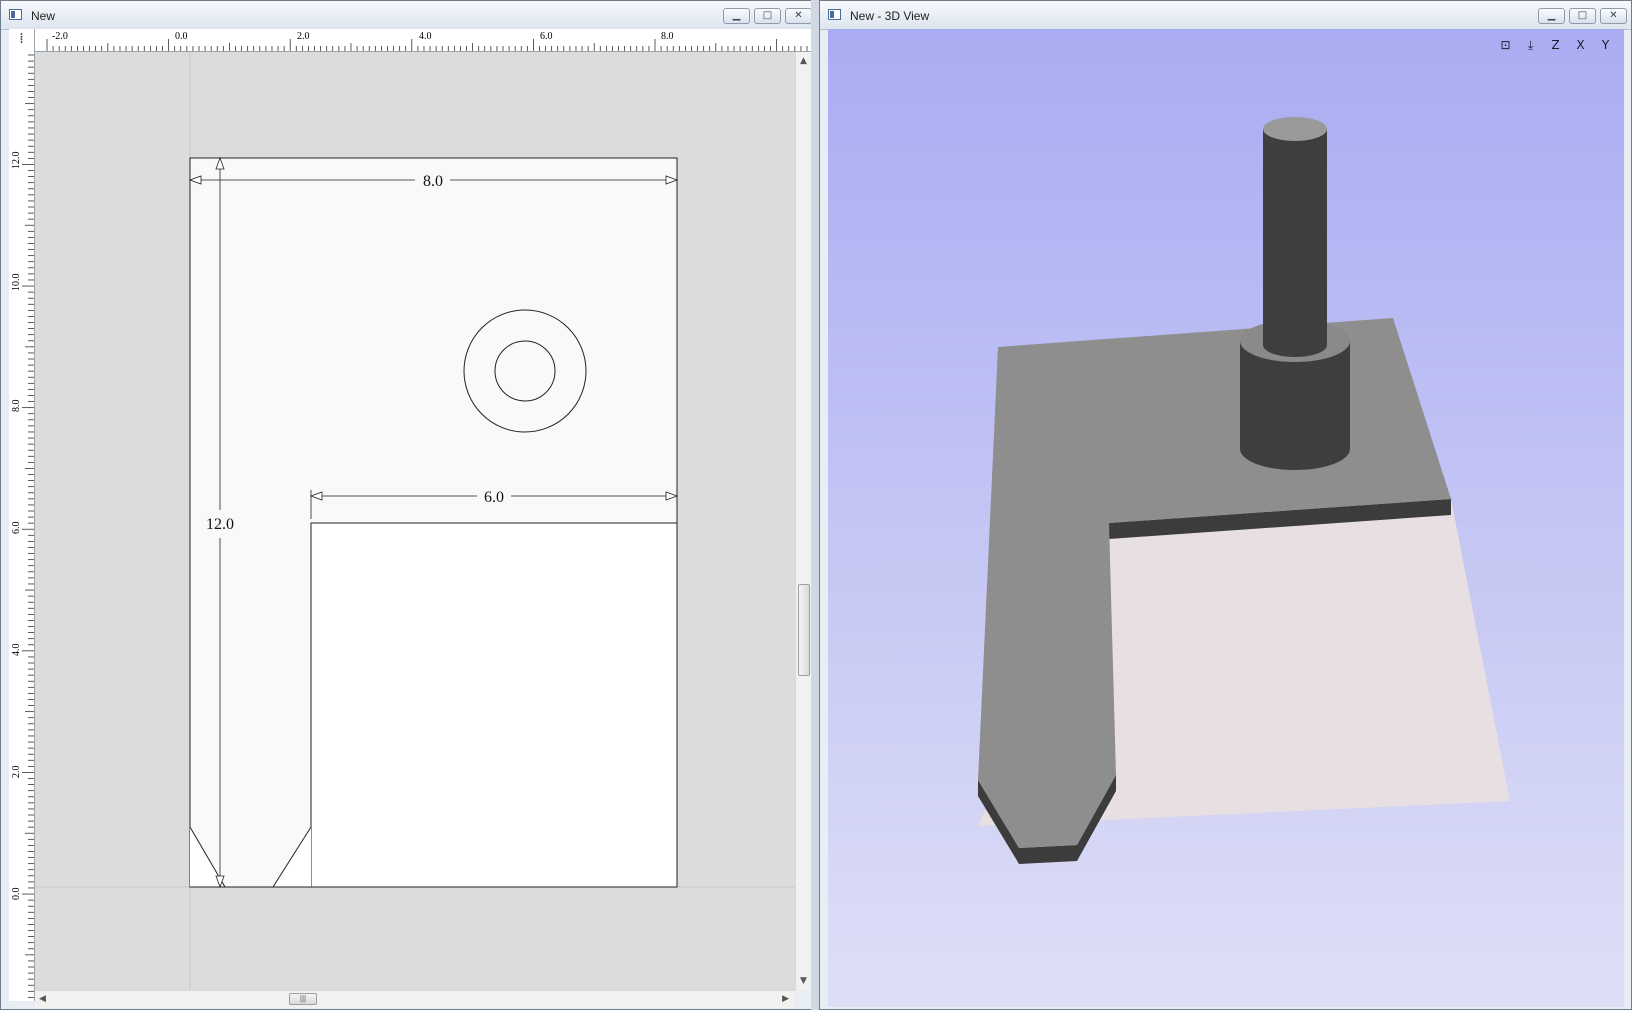 This screenshot has height=1010, width=1632. What do you see at coordinates (804, 630) in the screenshot?
I see `vertical-scroll-thumb` at bounding box center [804, 630].